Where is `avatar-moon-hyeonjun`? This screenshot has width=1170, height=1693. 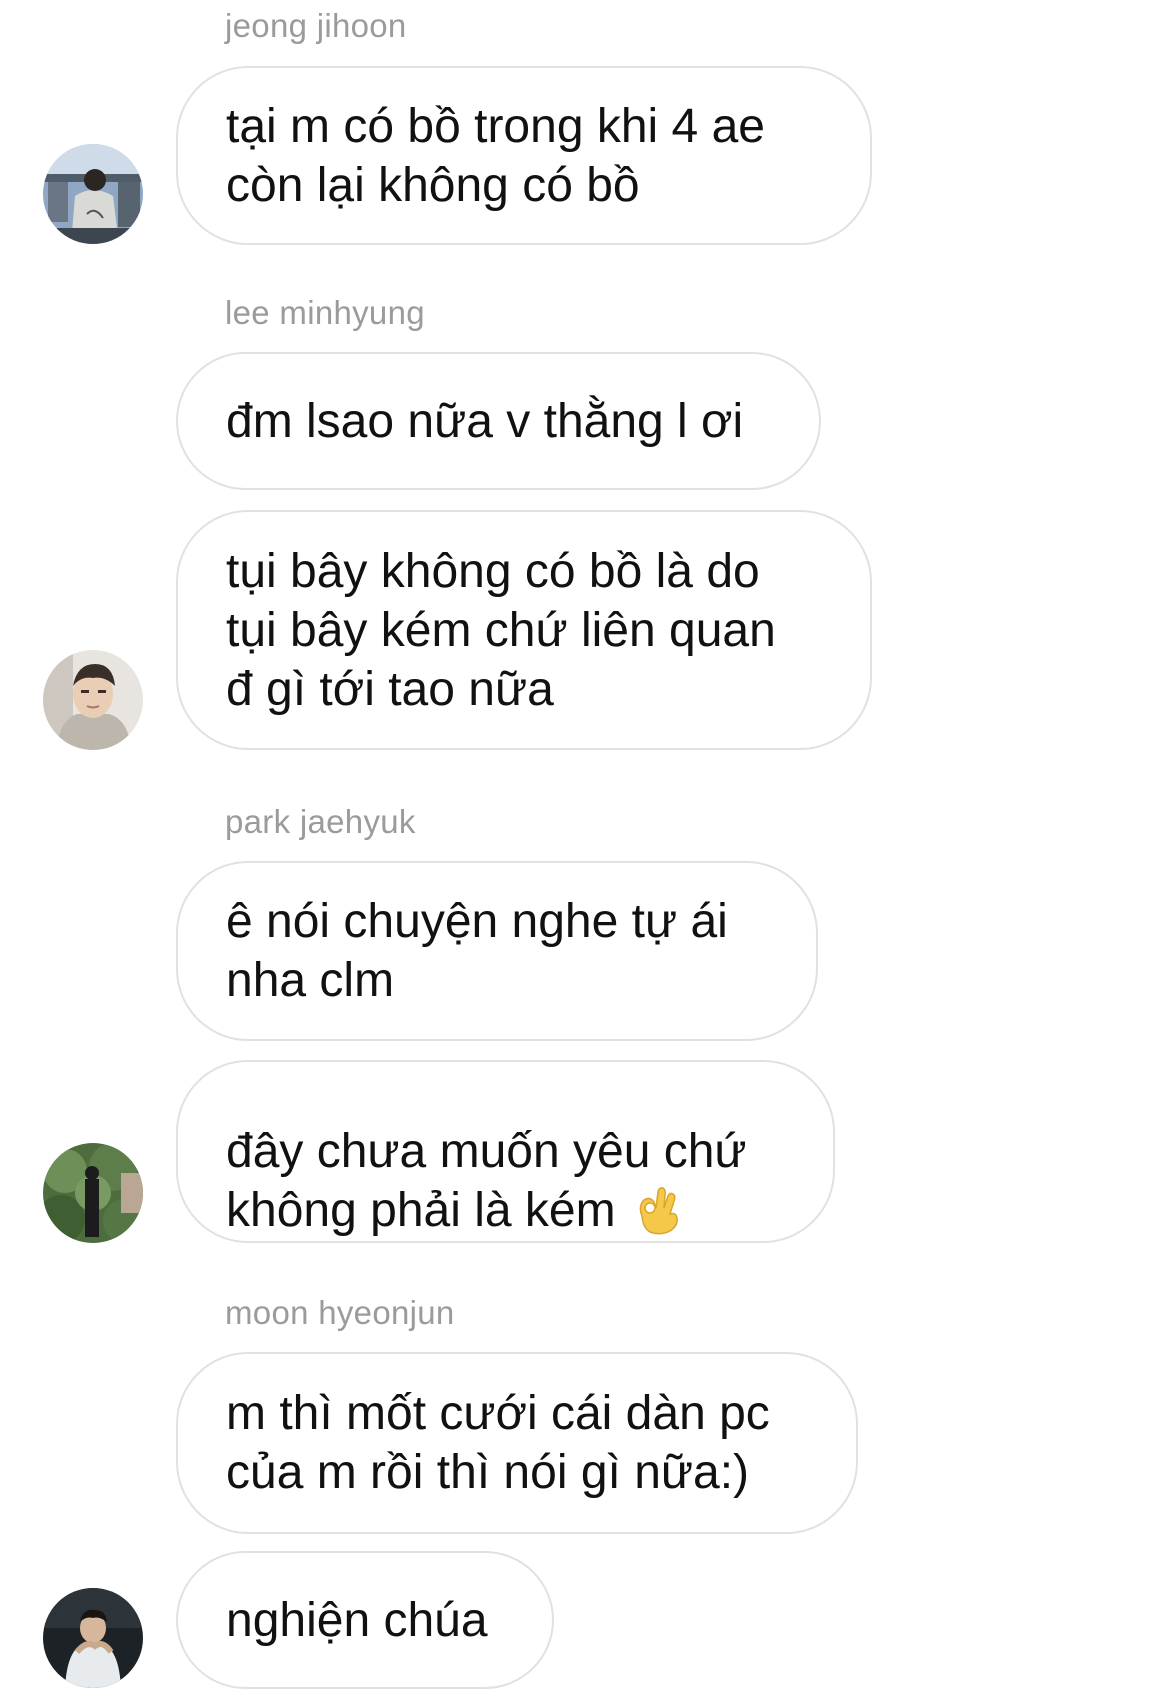
avatar-moon-hyeonjun is located at coordinates (93, 1638).